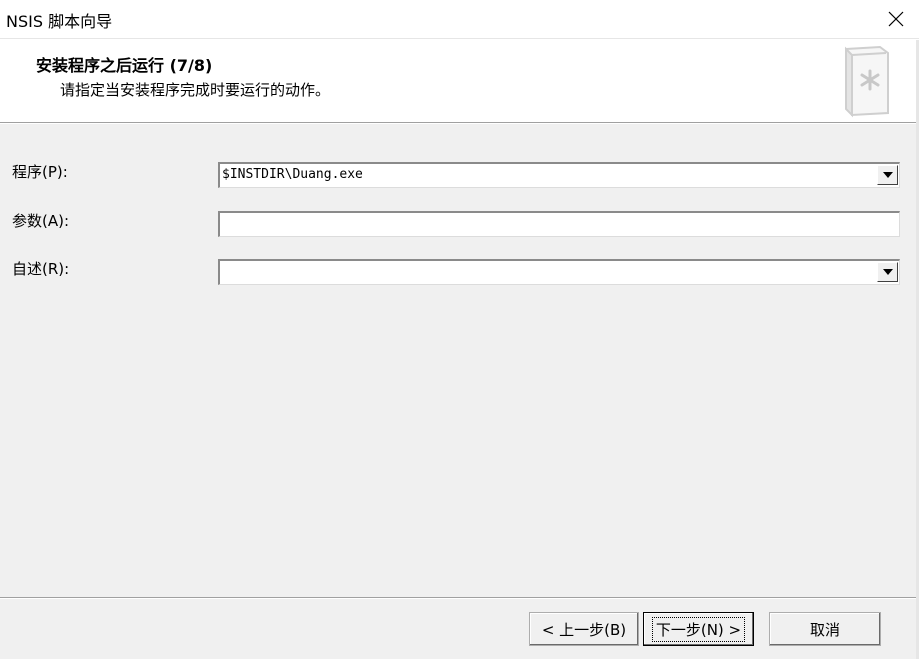 Image resolution: width=919 pixels, height=659 pixels. I want to click on page-subtitle: 请指定当安装程序完成时要运行的动作。, so click(195, 90).